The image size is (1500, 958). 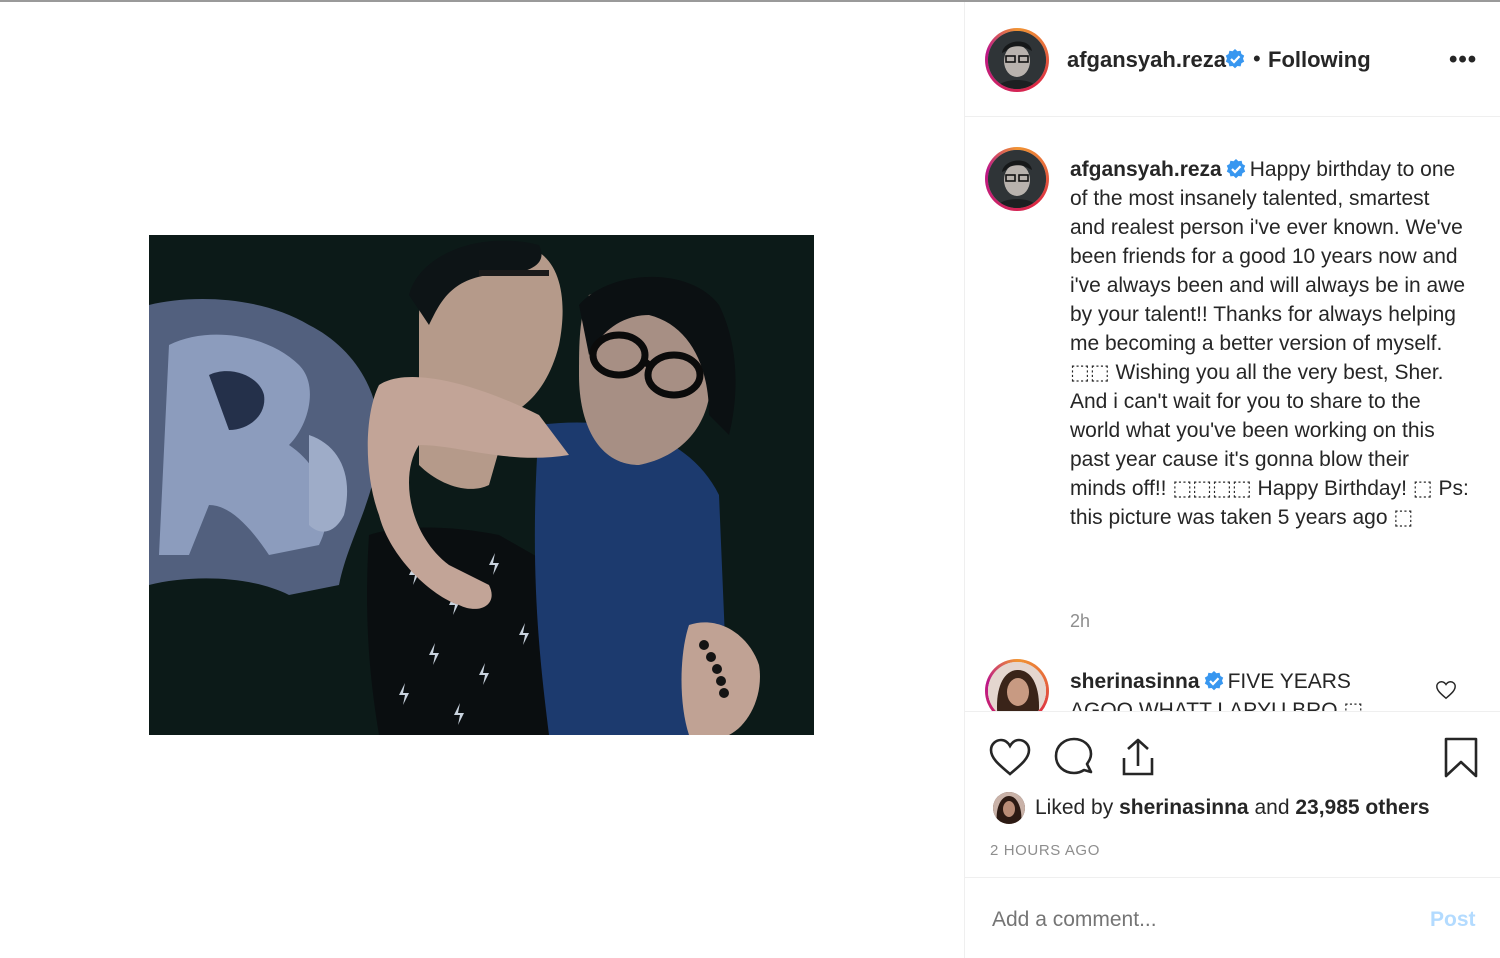 I want to click on comment-input, so click(x=1192, y=920).